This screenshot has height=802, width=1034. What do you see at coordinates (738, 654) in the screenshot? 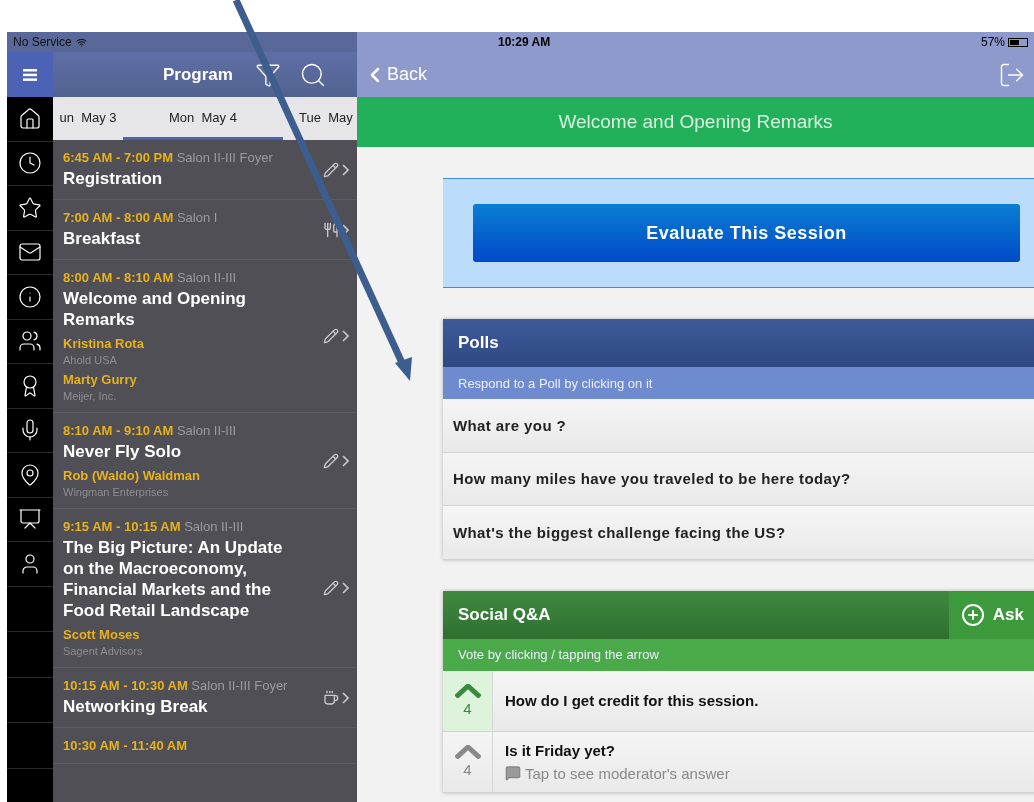
I see `qa-hint: Vote by clicking / tapping the arrow` at bounding box center [738, 654].